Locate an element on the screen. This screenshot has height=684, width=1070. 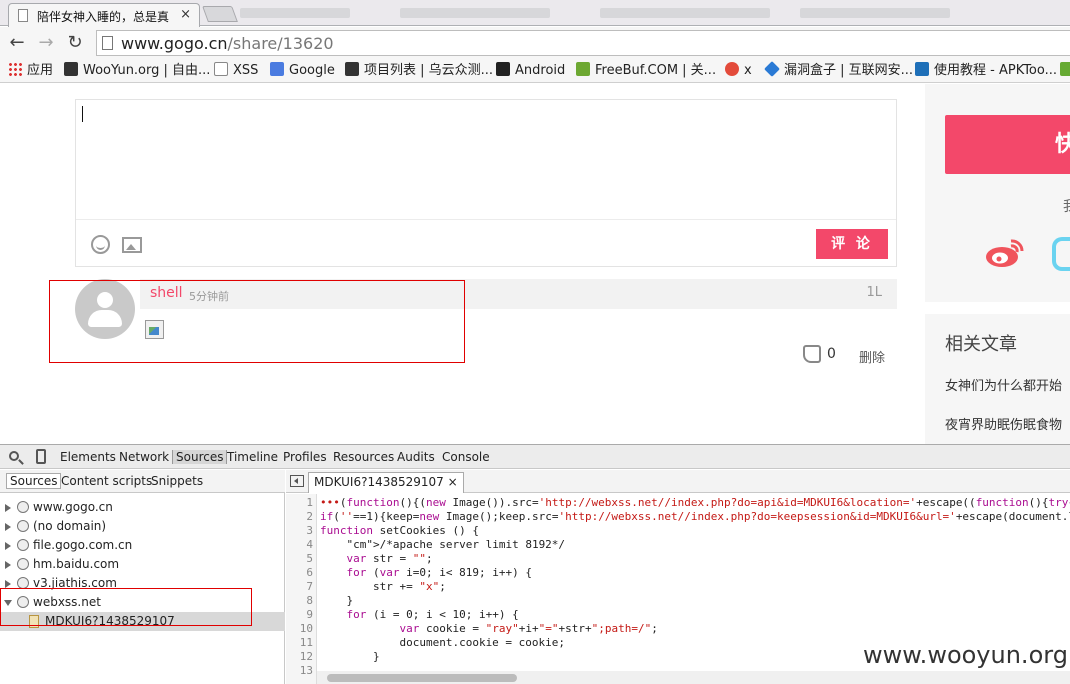
tab-audits: Audits is located at coordinates (416, 457).